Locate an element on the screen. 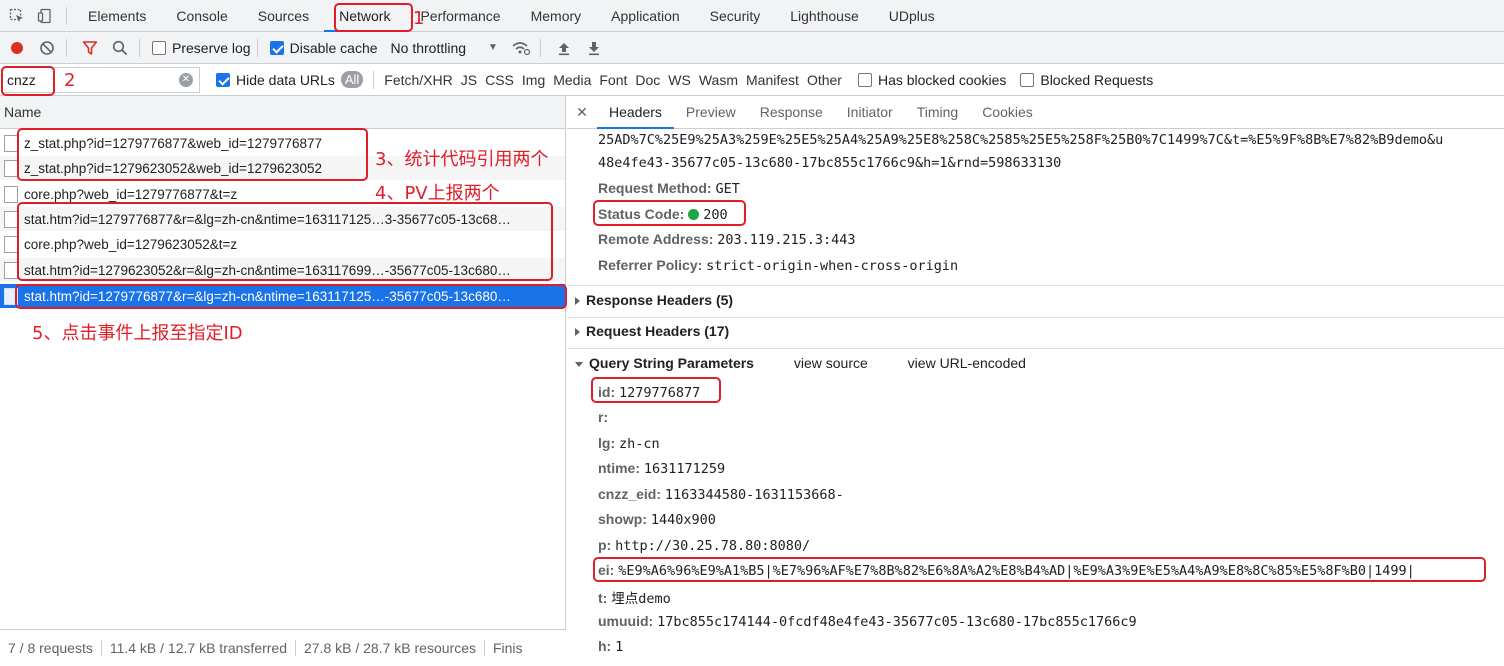 The image size is (1504, 666). param-value: 1631171259 is located at coordinates (684, 469).